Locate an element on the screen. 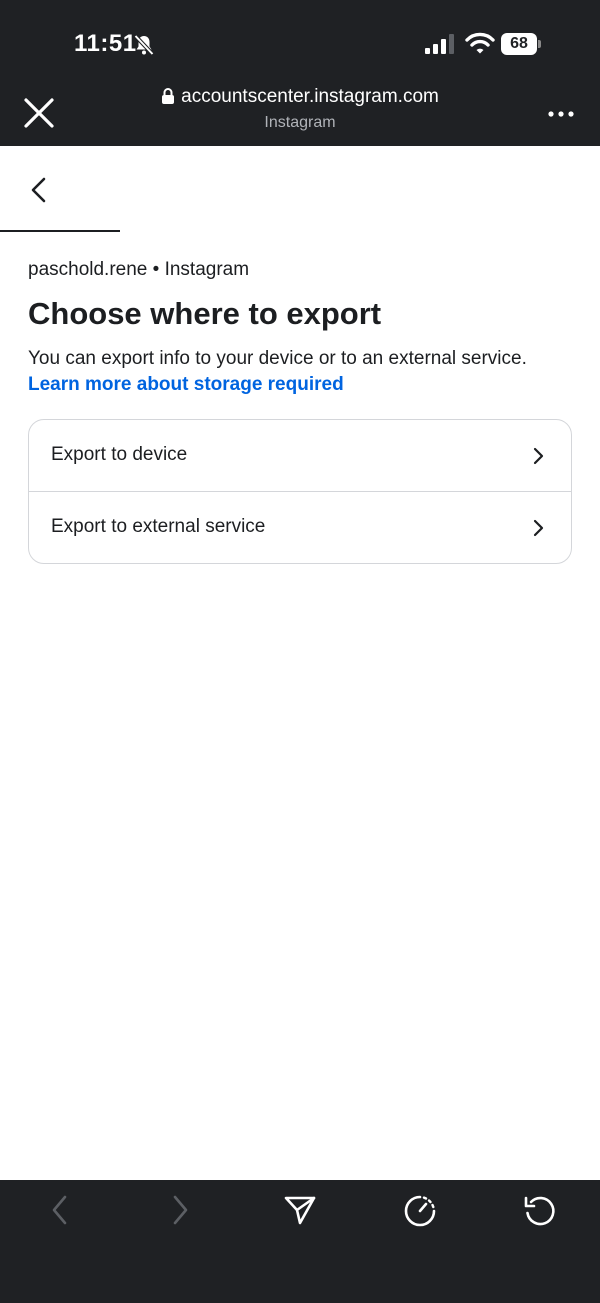 This screenshot has width=600, height=1303. timer-icon is located at coordinates (420, 1211).